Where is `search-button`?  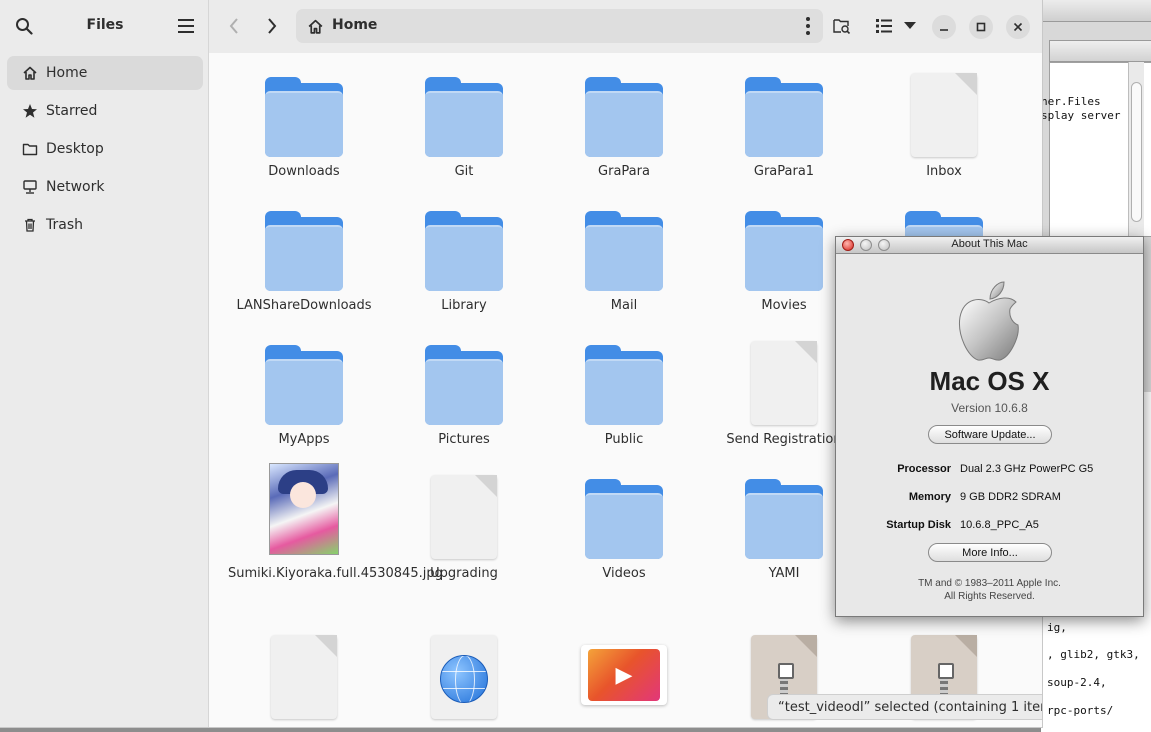 search-button is located at coordinates (24, 26).